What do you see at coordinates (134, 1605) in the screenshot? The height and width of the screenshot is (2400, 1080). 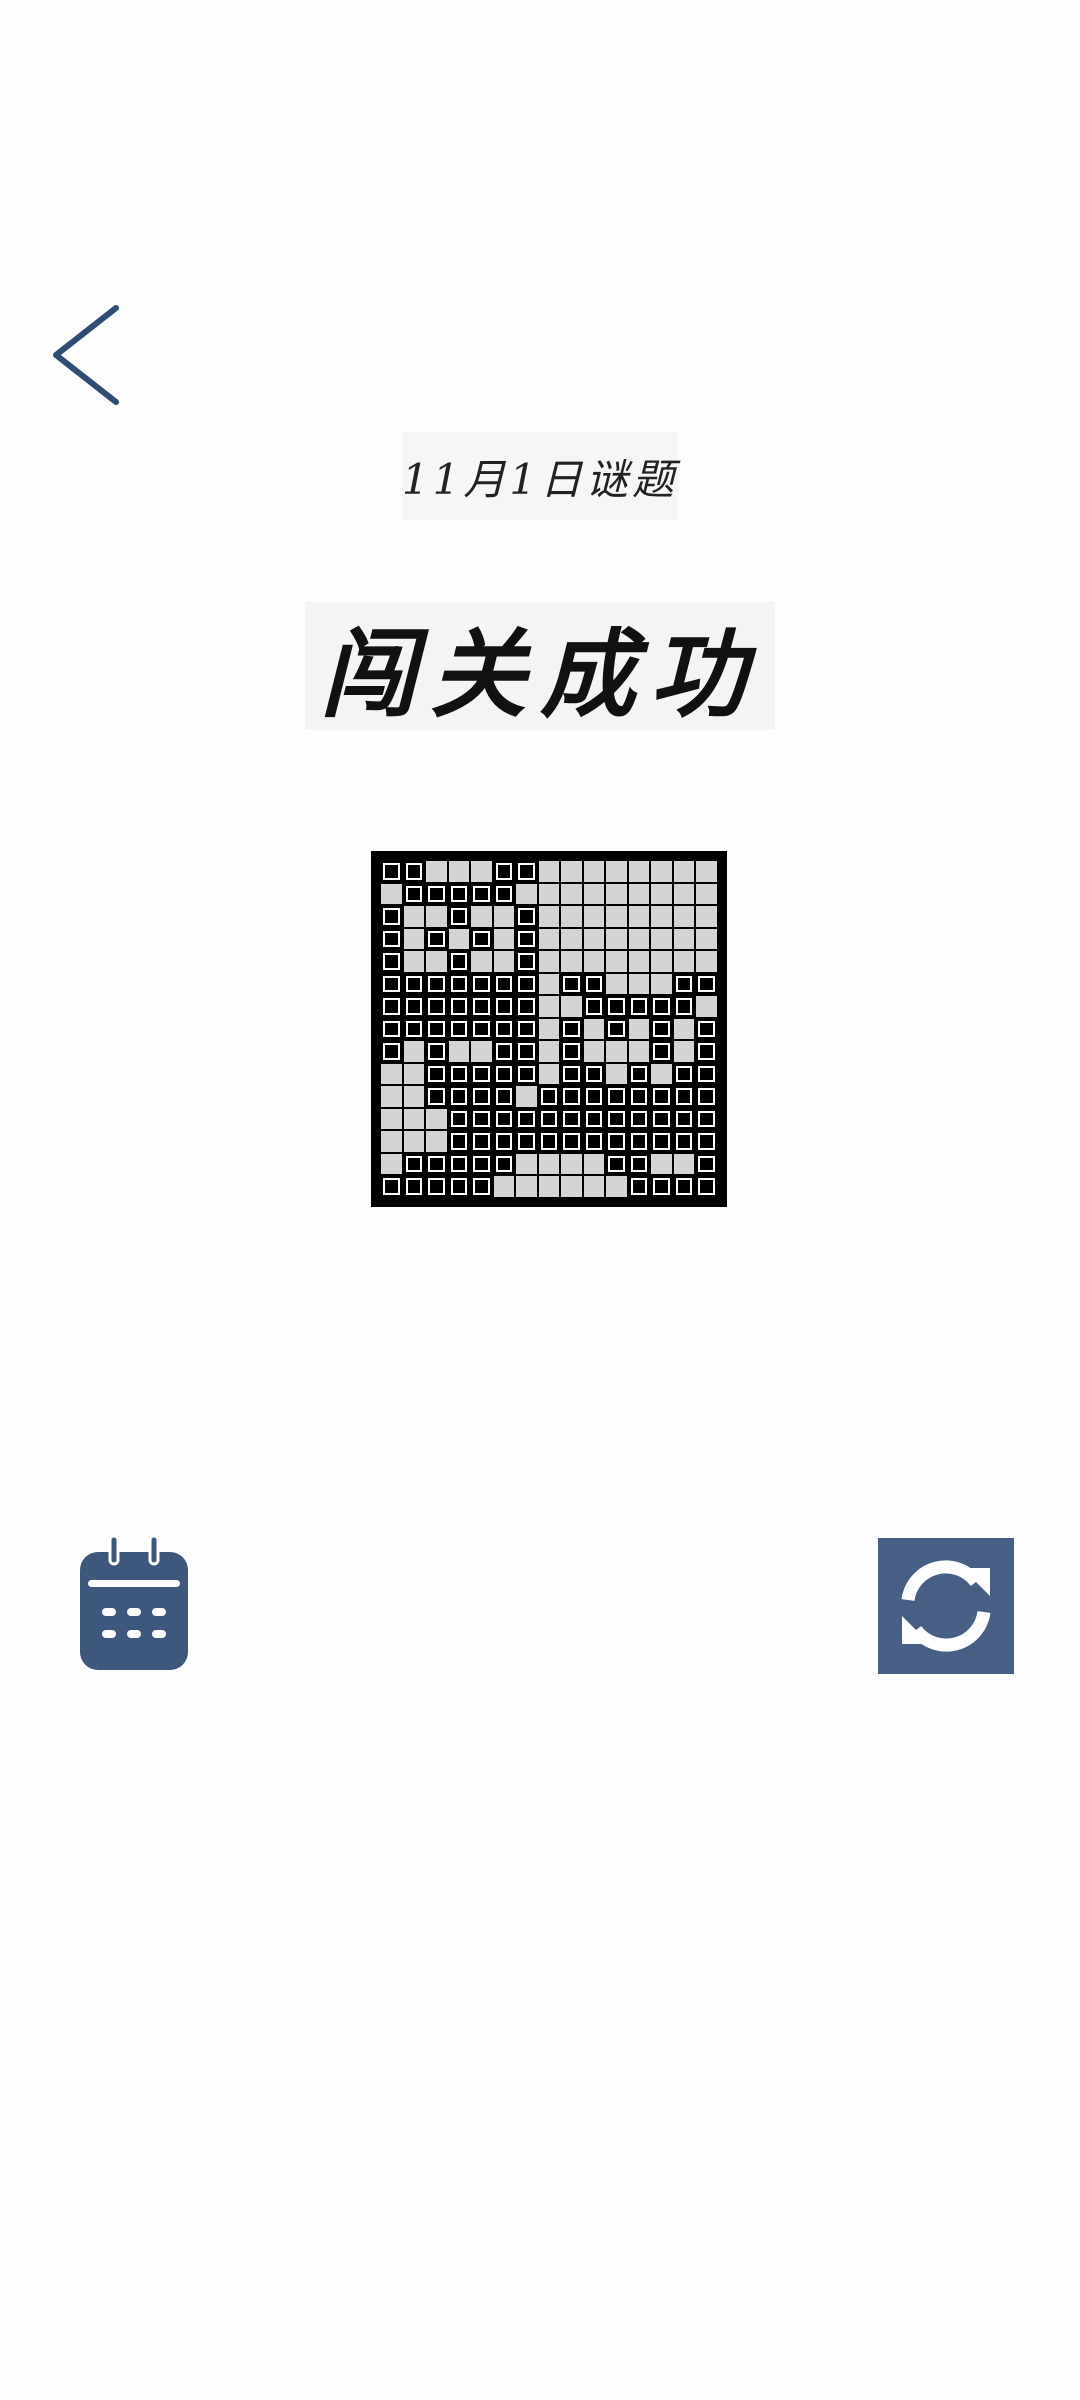 I see `calendar-button` at bounding box center [134, 1605].